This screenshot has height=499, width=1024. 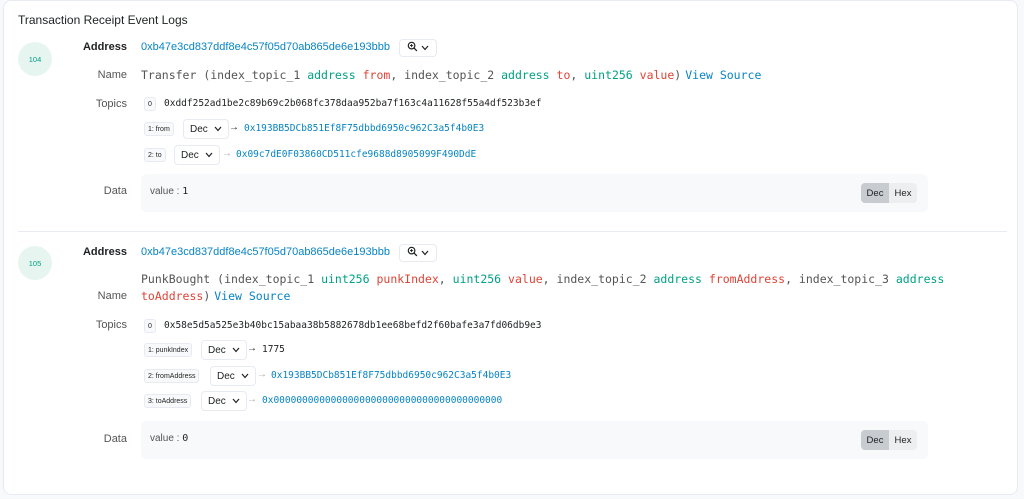 What do you see at coordinates (534, 440) in the screenshot?
I see `data-box: value : 0 Dec Hex` at bounding box center [534, 440].